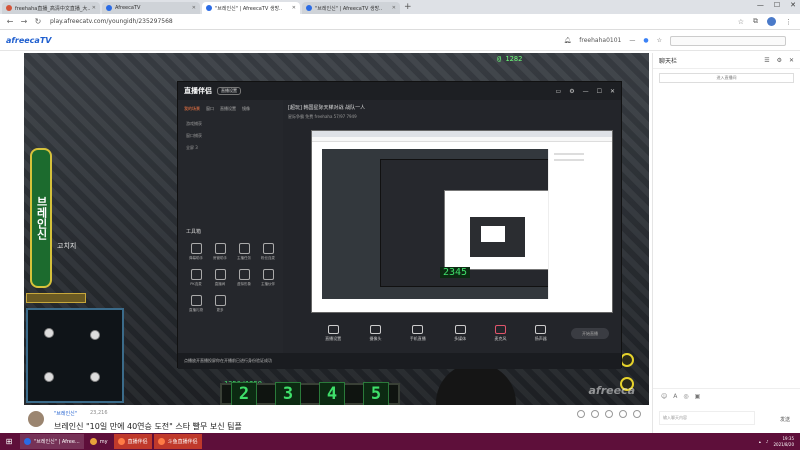 This screenshot has width=800, height=450. Describe the element at coordinates (637, 414) in the screenshot. I see `more-icon` at that location.